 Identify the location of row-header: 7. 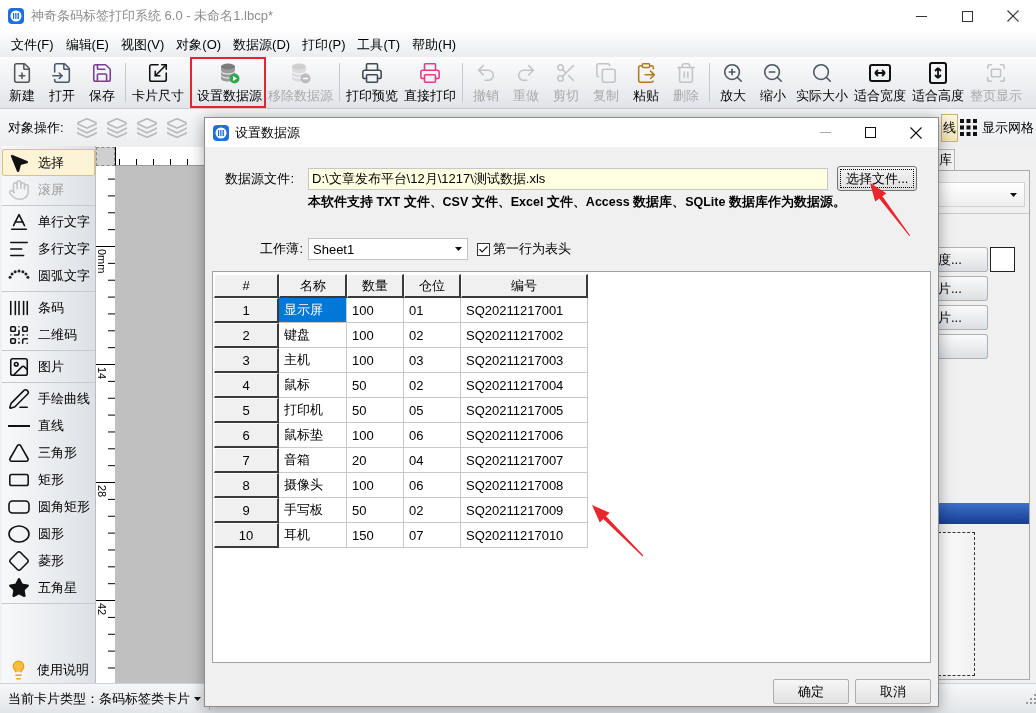
(246, 460).